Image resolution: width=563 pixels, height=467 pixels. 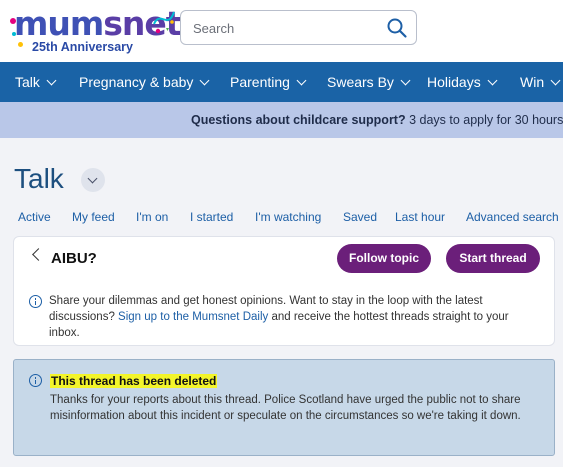 I want to click on topic-title: AIBU?, so click(x=74, y=258).